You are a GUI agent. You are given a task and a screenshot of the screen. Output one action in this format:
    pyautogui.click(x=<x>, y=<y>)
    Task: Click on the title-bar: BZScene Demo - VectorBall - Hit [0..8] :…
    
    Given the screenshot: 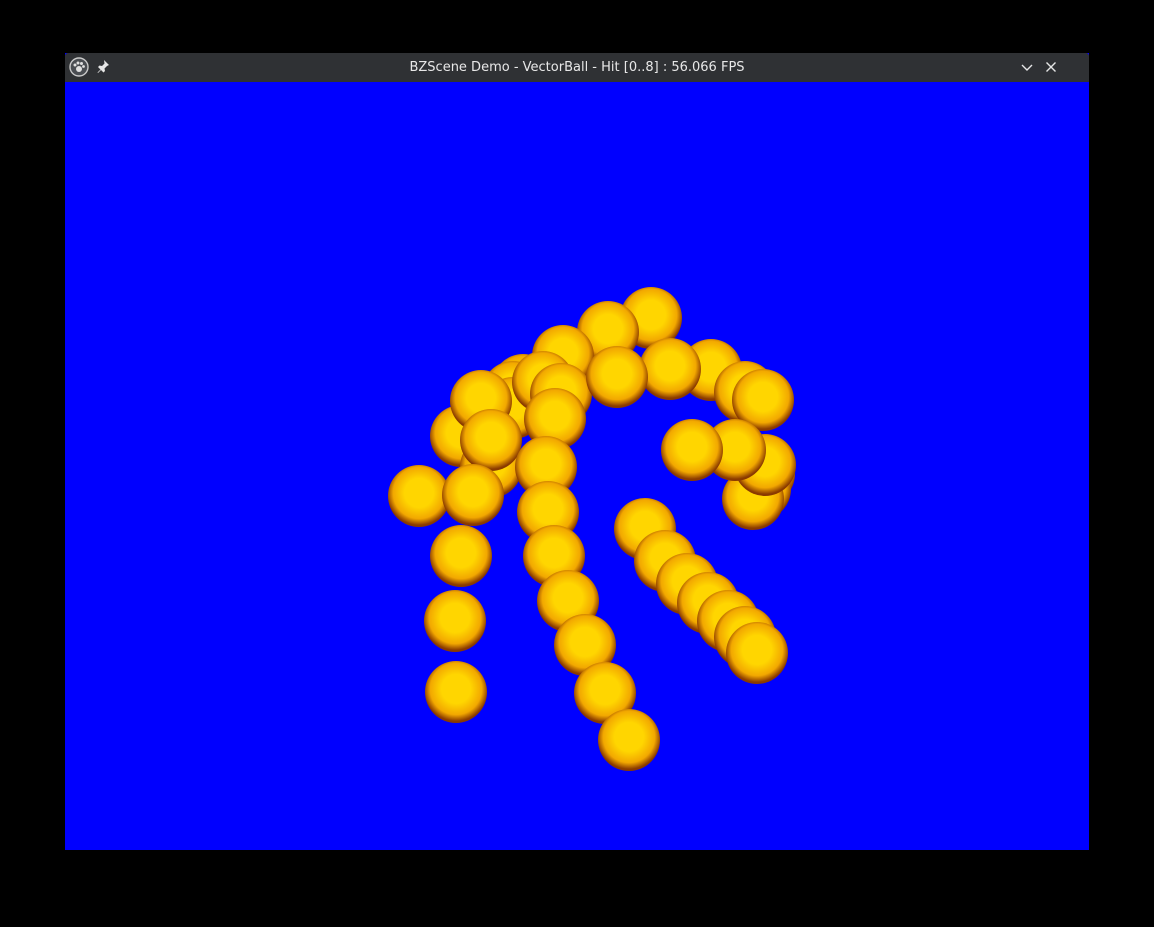 What is the action you would take?
    pyautogui.click(x=577, y=67)
    